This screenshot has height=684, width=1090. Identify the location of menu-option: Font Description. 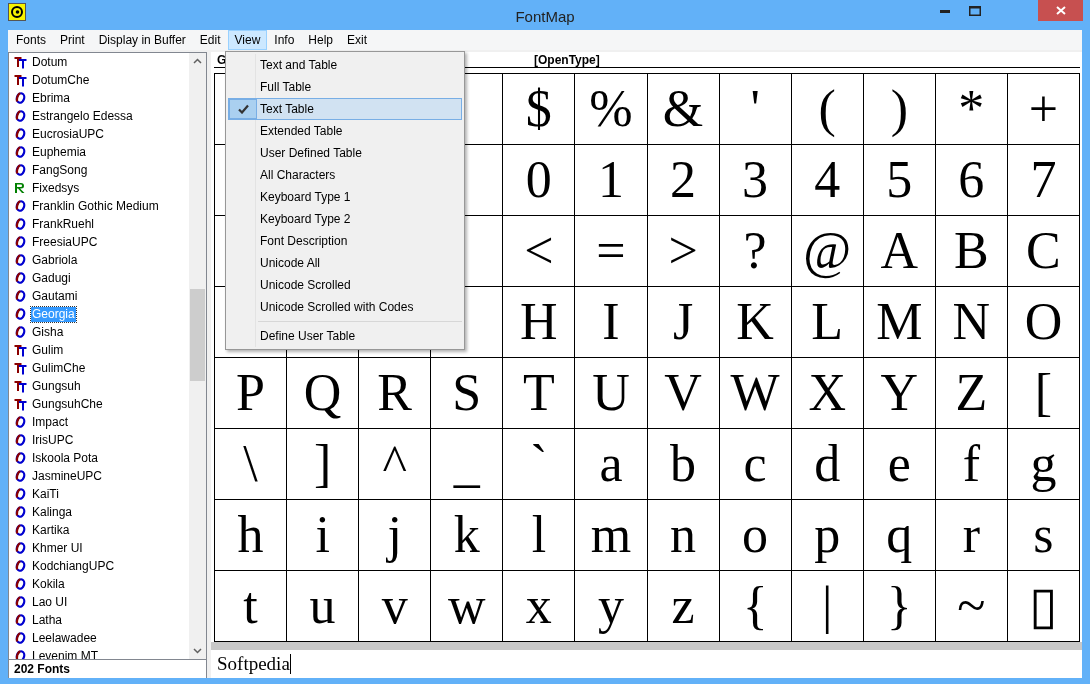
(345, 241).